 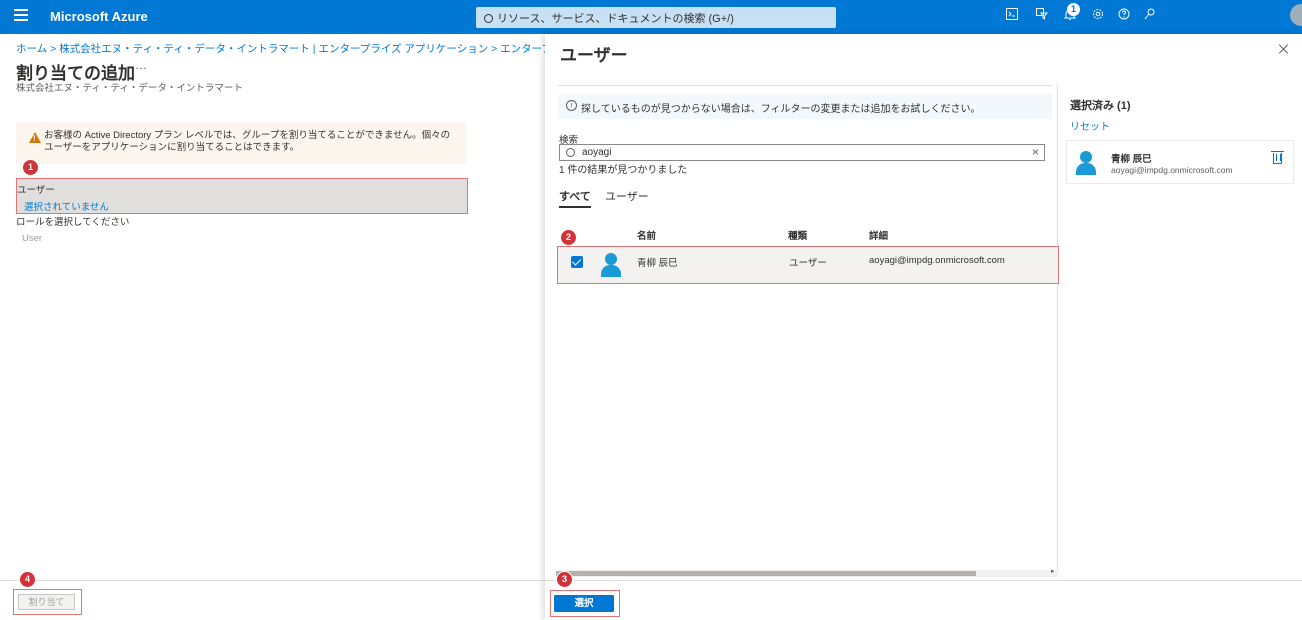 What do you see at coordinates (923, 600) in the screenshot?
I see `blade-footer` at bounding box center [923, 600].